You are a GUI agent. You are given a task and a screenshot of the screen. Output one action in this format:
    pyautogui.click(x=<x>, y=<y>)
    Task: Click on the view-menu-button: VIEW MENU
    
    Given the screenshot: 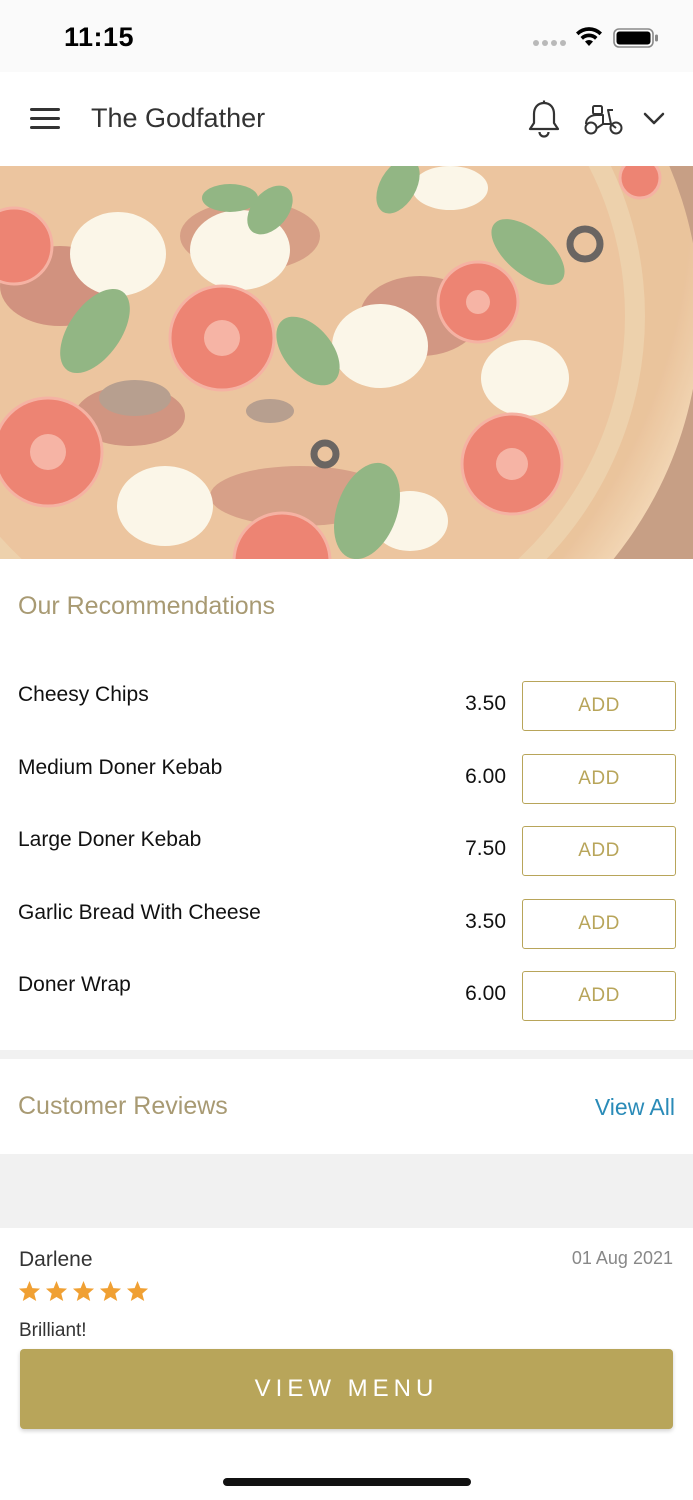 What is the action you would take?
    pyautogui.click(x=346, y=1389)
    